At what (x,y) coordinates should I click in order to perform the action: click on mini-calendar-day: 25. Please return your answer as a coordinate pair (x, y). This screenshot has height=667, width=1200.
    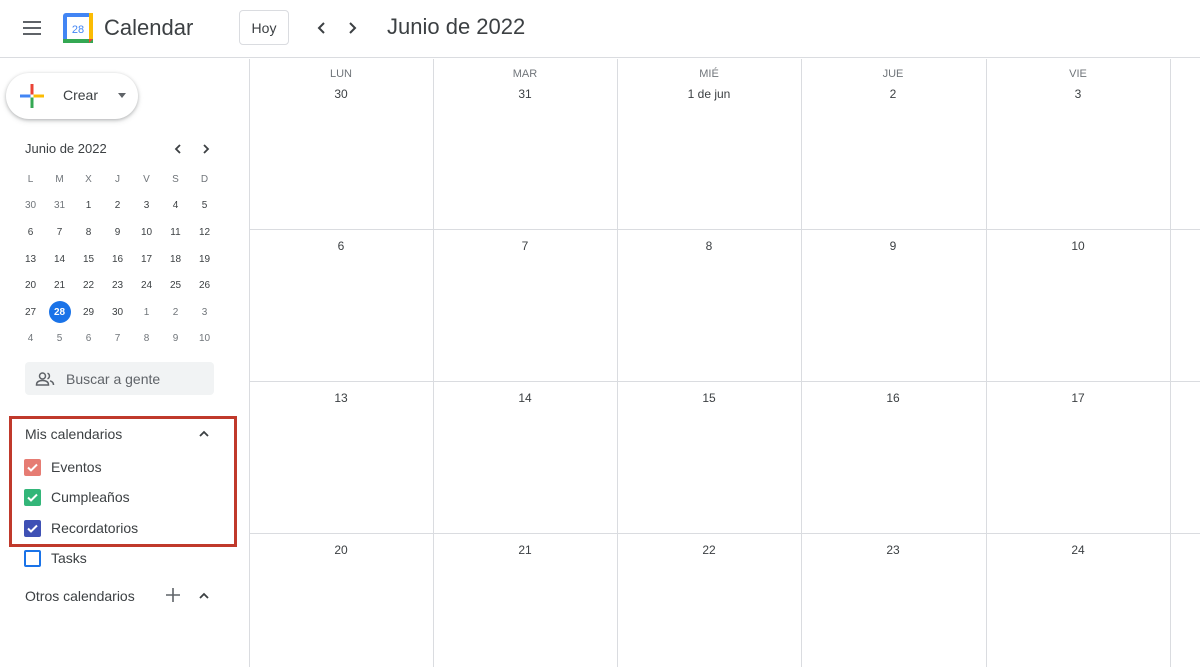
    Looking at the image, I should click on (175, 285).